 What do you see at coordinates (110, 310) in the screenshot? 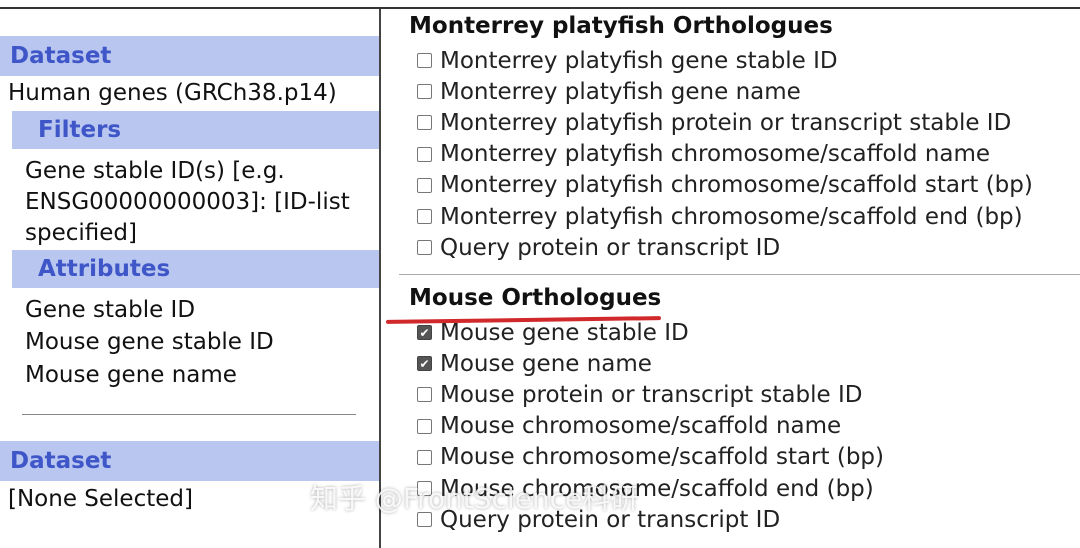
I see `attribute-item: Gene stable ID` at bounding box center [110, 310].